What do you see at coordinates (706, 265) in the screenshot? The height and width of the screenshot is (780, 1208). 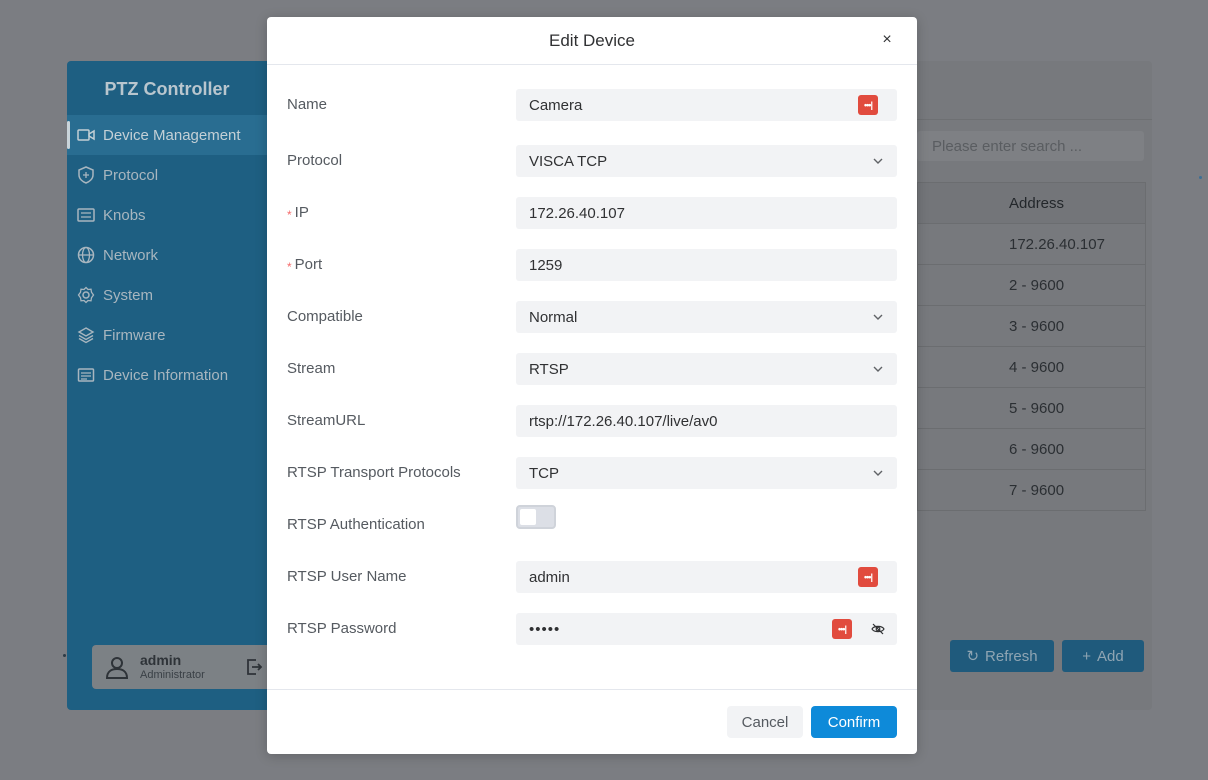 I see `port-field: 1259` at bounding box center [706, 265].